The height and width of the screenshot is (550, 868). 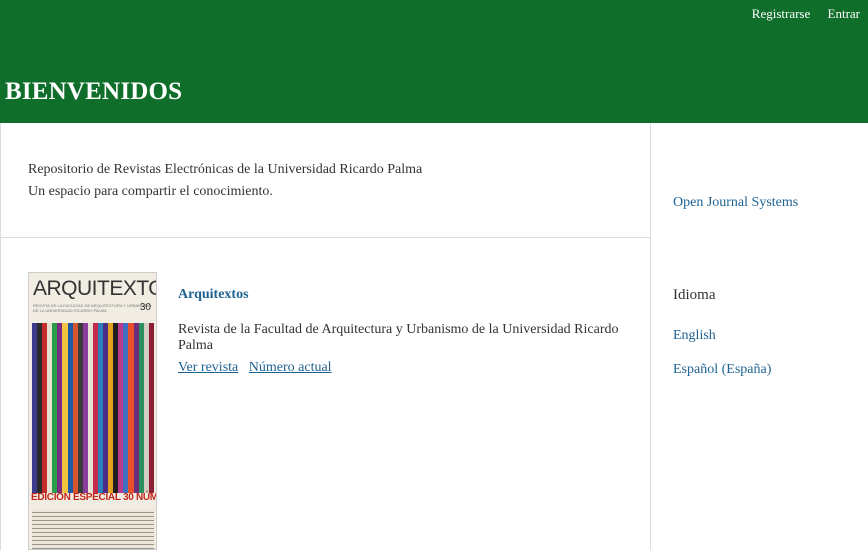 What do you see at coordinates (213, 295) in the screenshot?
I see `journal-title-link: Arquitextos` at bounding box center [213, 295].